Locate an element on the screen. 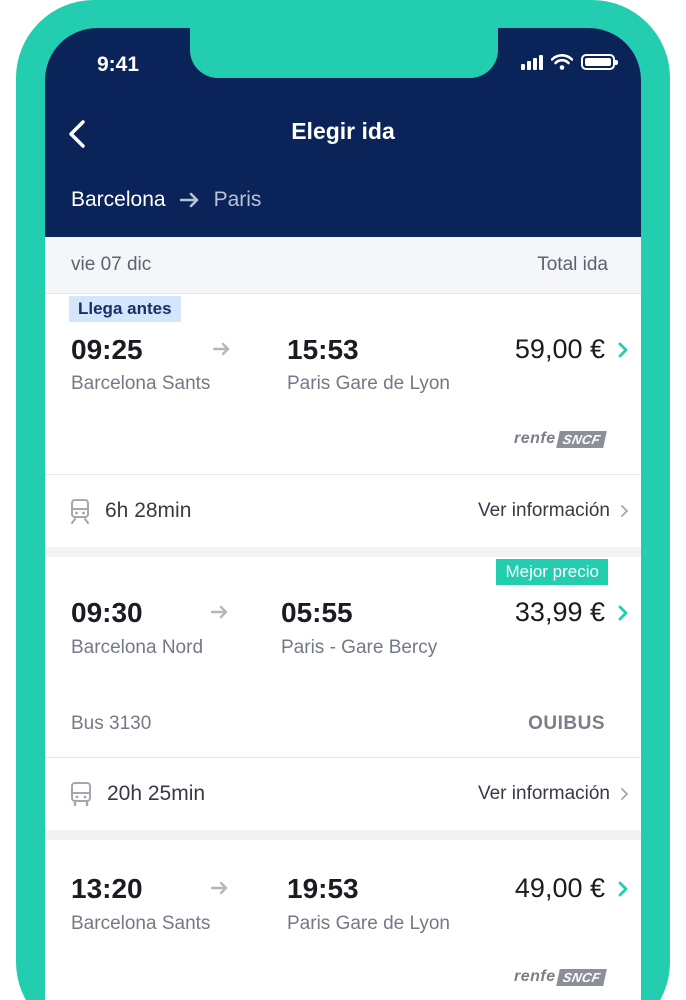 This screenshot has width=686, height=1000. travel-date: vie 07 dic is located at coordinates (111, 264).